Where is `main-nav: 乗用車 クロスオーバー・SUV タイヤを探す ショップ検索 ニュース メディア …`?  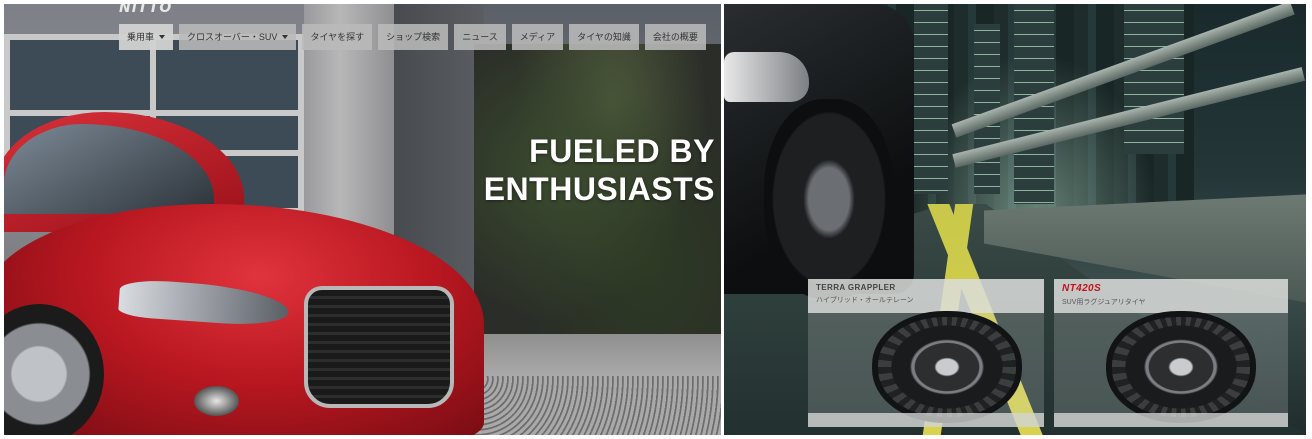
main-nav: 乗用車 クロスオーバー・SUV タイヤを探す ショップ検索 ニュース メディア … is located at coordinates (412, 37).